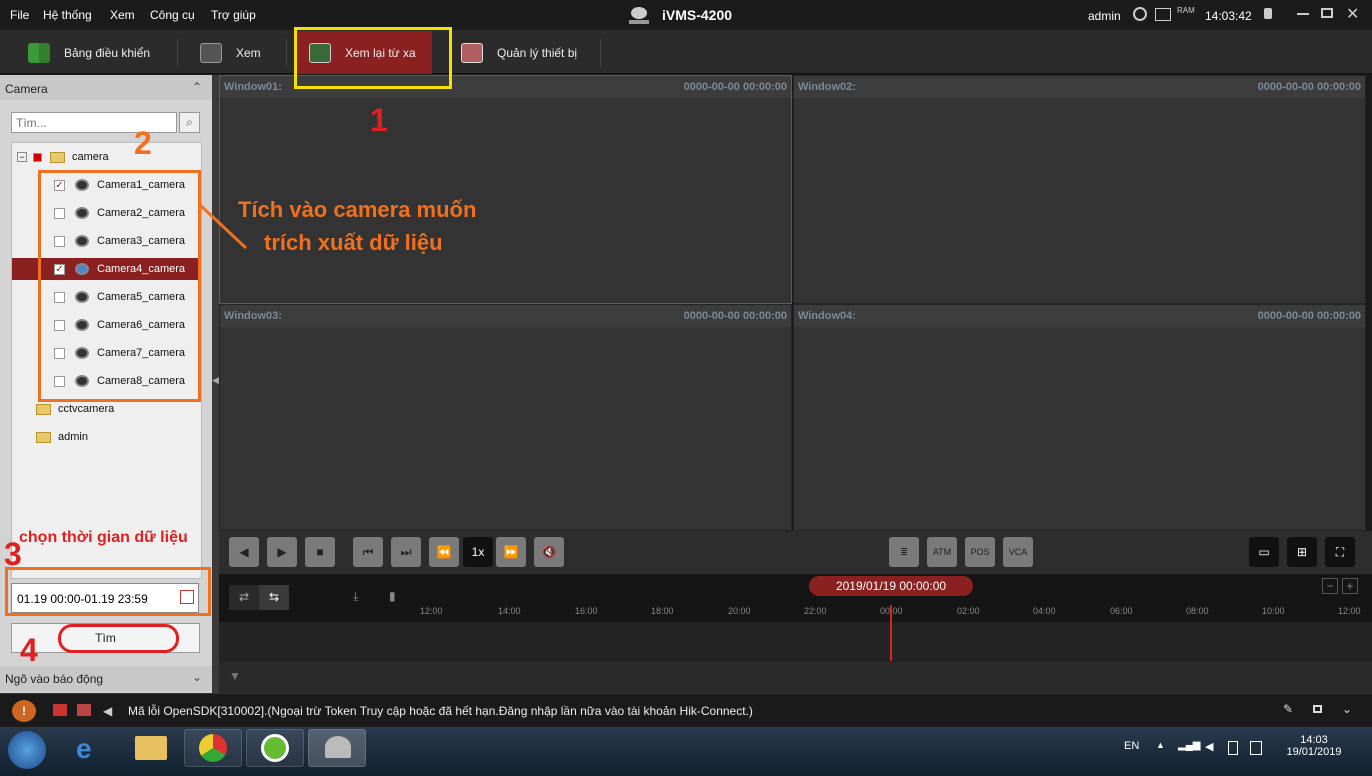 This screenshot has height=776, width=1372. Describe the element at coordinates (1079, 189) in the screenshot. I see `video-window-2: Window02: 0000-00-00 00:00:00` at that location.